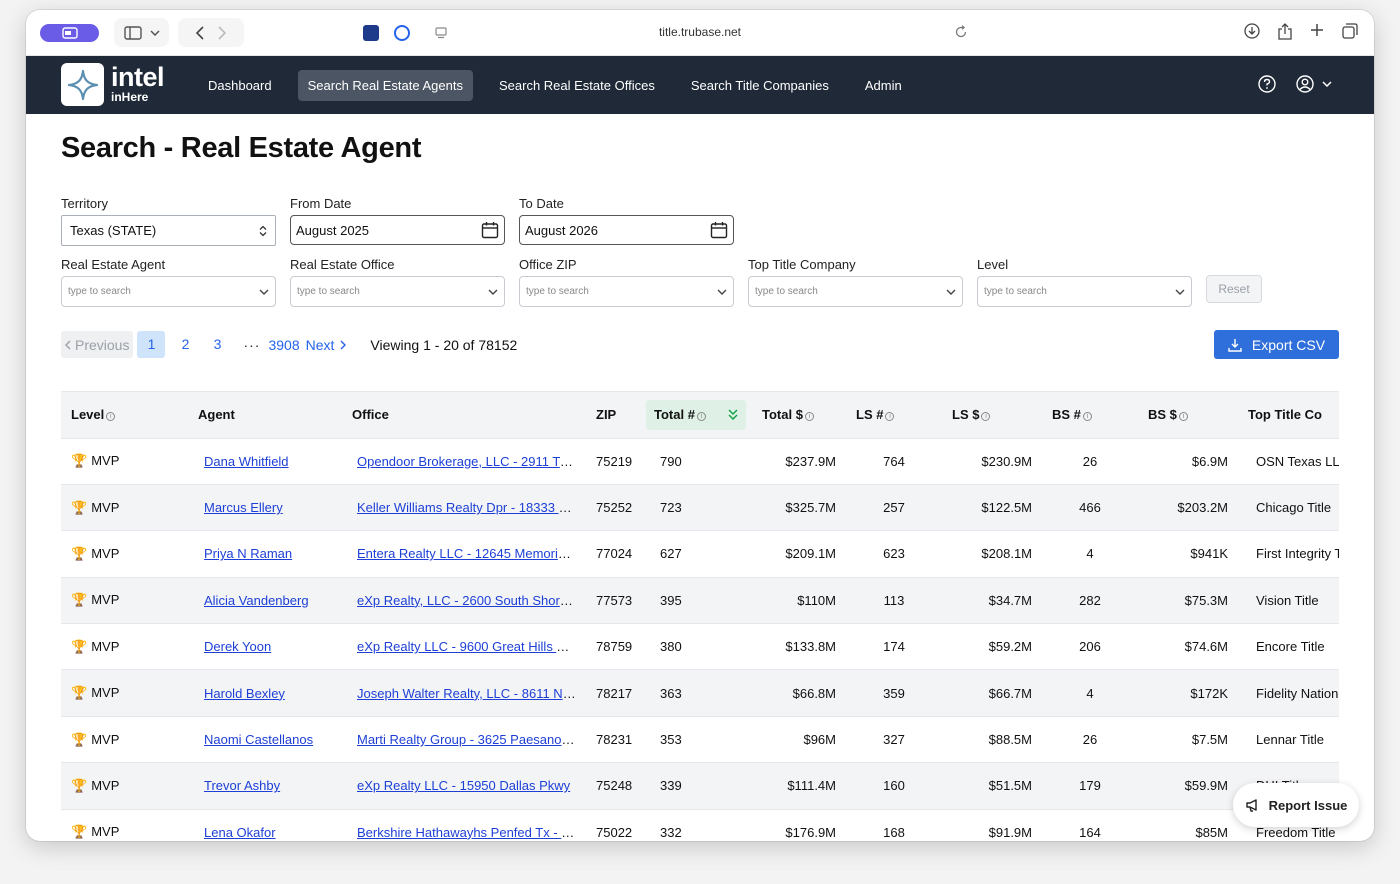 The image size is (1400, 884). What do you see at coordinates (883, 85) in the screenshot?
I see `nav-admin: Admin` at bounding box center [883, 85].